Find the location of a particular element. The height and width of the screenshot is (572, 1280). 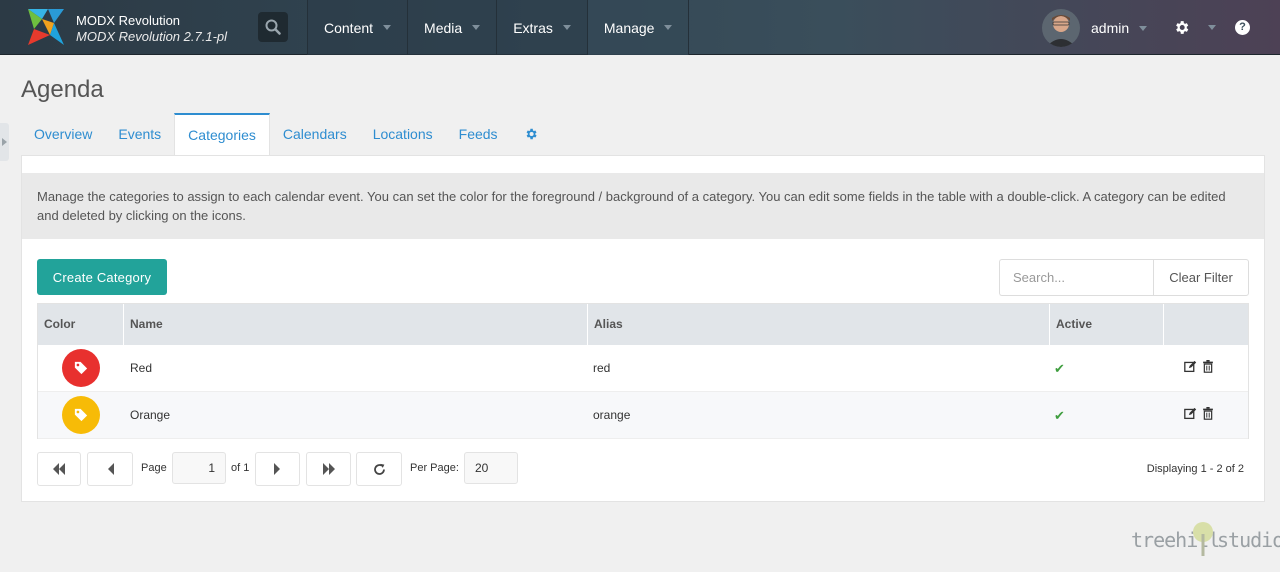

treehill-studio-logo: treehill studio is located at coordinates (1205, 540).